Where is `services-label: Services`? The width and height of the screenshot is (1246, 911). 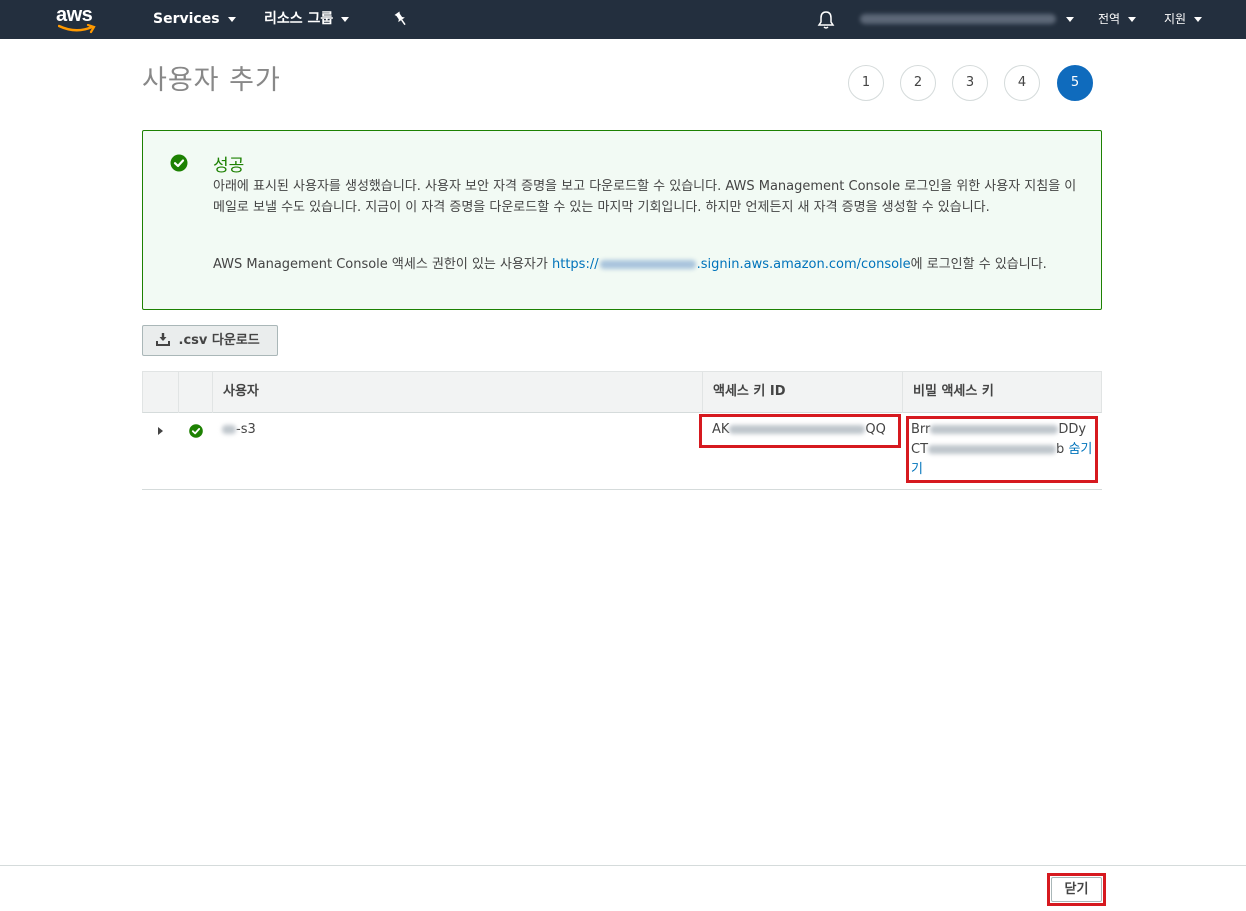
services-label: Services is located at coordinates (186, 19).